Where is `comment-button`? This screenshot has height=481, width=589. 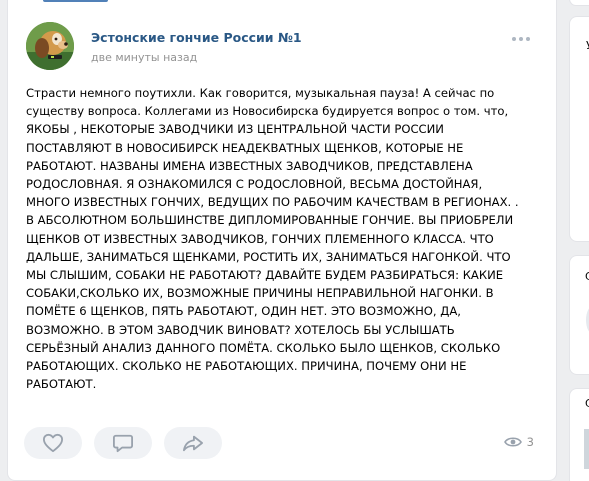
comment-button is located at coordinates (123, 443).